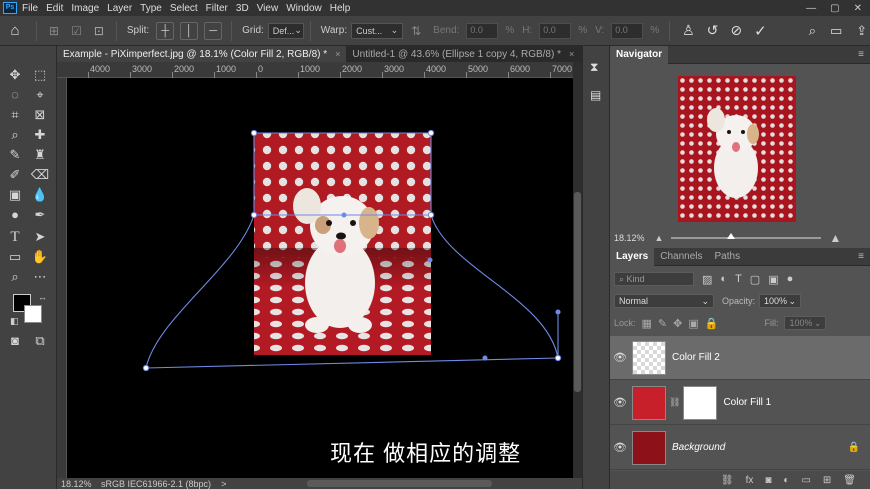  I want to click on fill-input: 100% ⌄, so click(805, 323).